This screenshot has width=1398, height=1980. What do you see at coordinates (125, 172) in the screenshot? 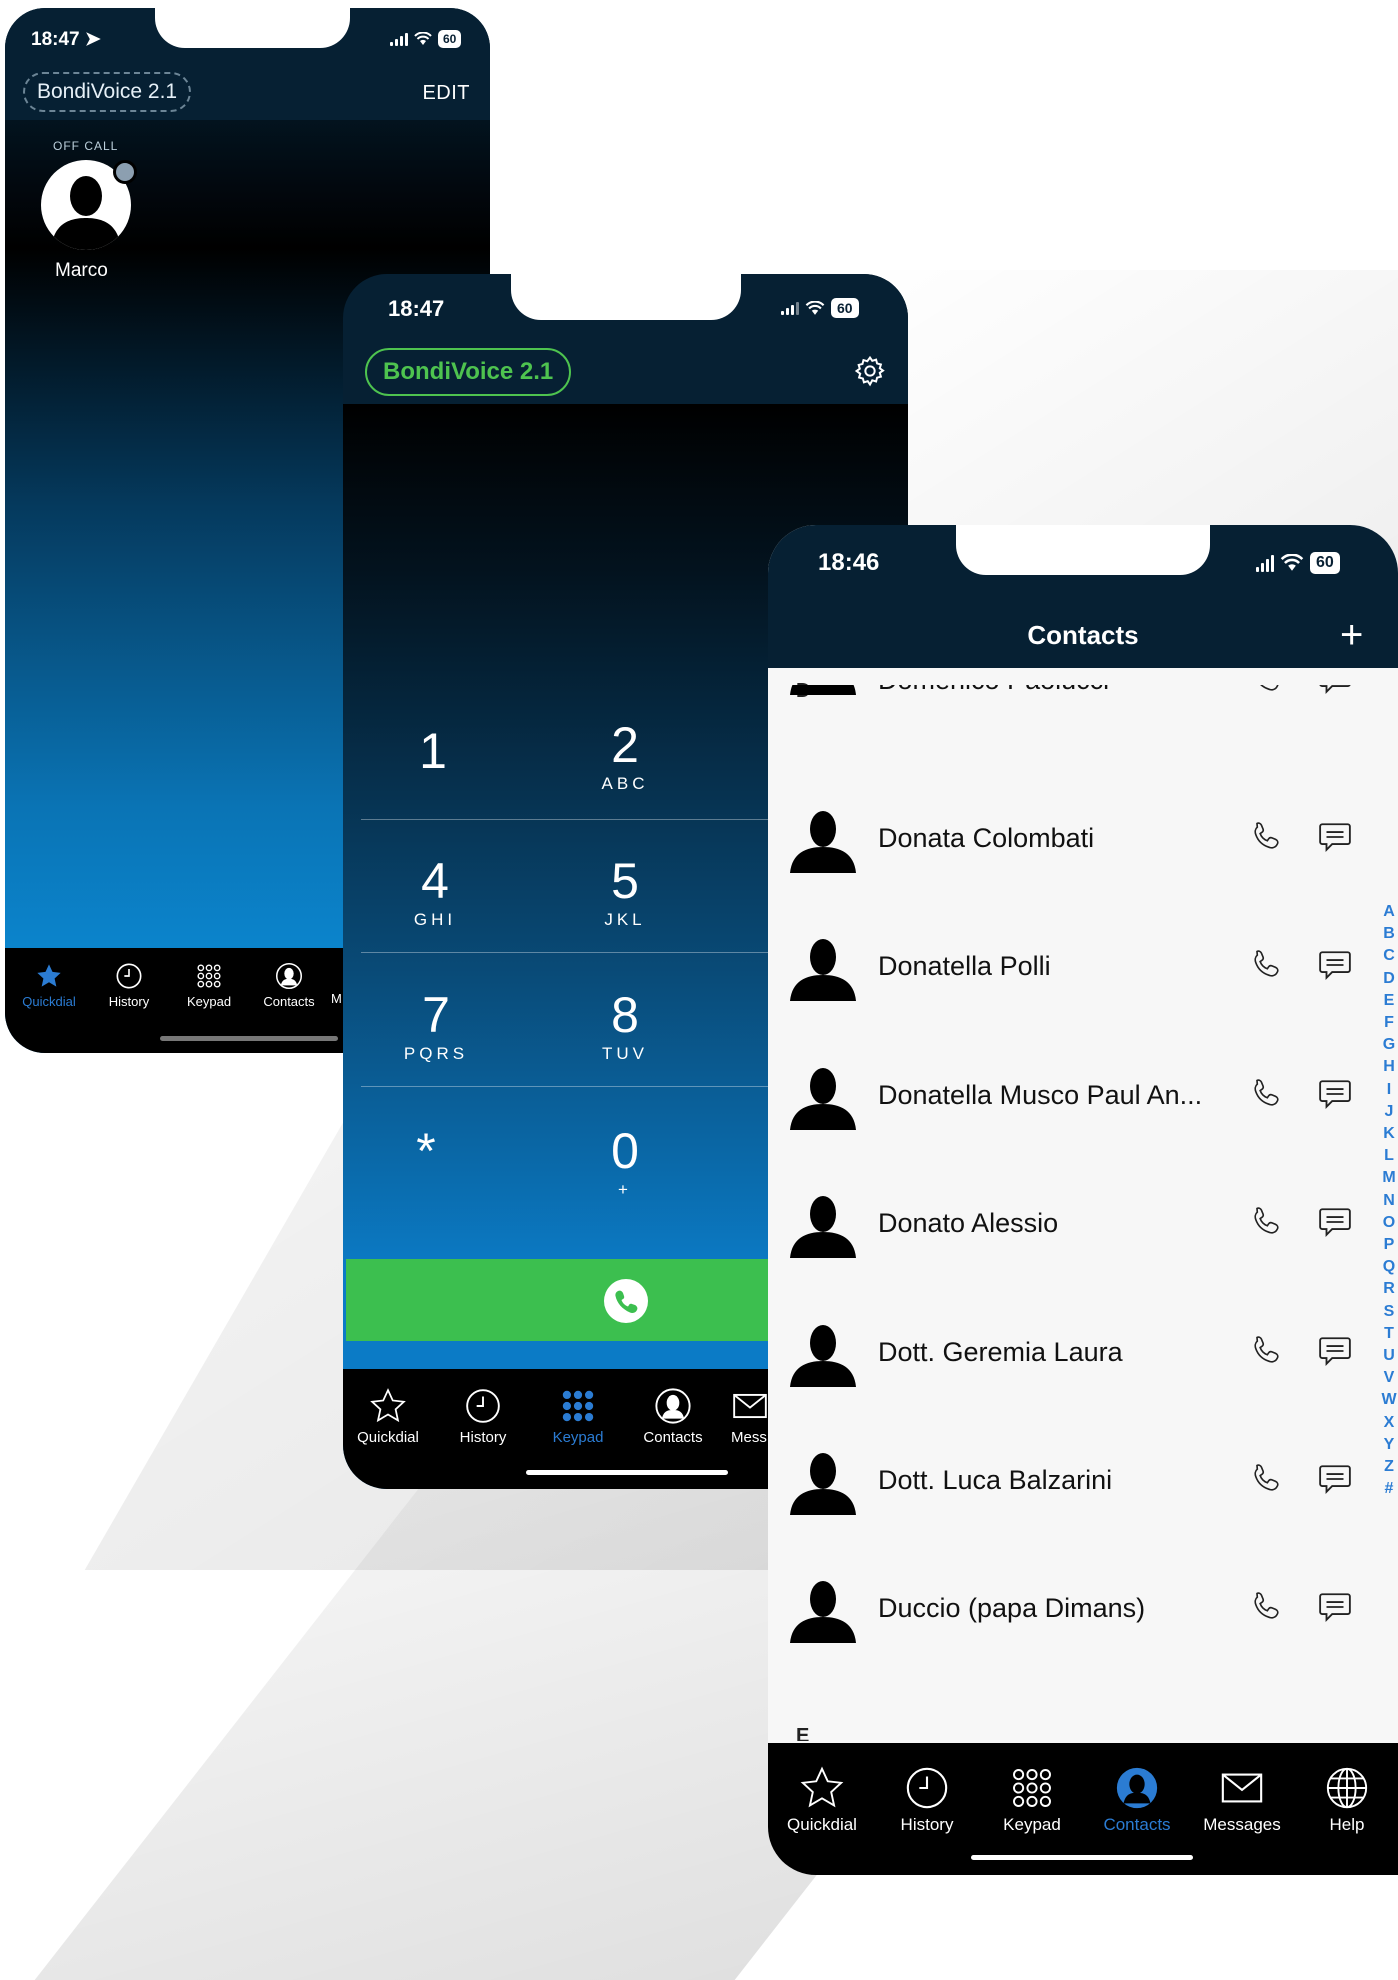
I see `presence-dot` at bounding box center [125, 172].